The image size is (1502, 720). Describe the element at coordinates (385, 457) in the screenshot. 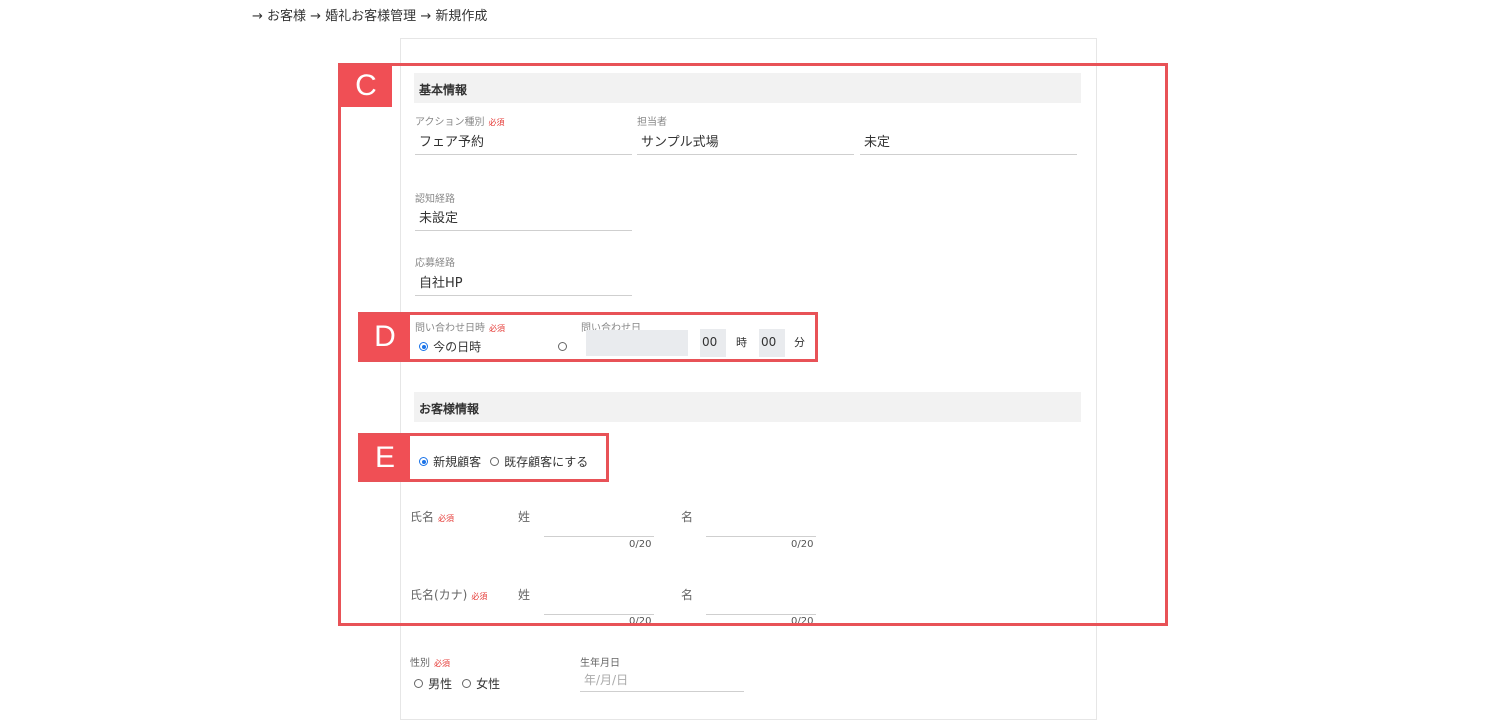

I see `annotation-tag-e: E` at that location.